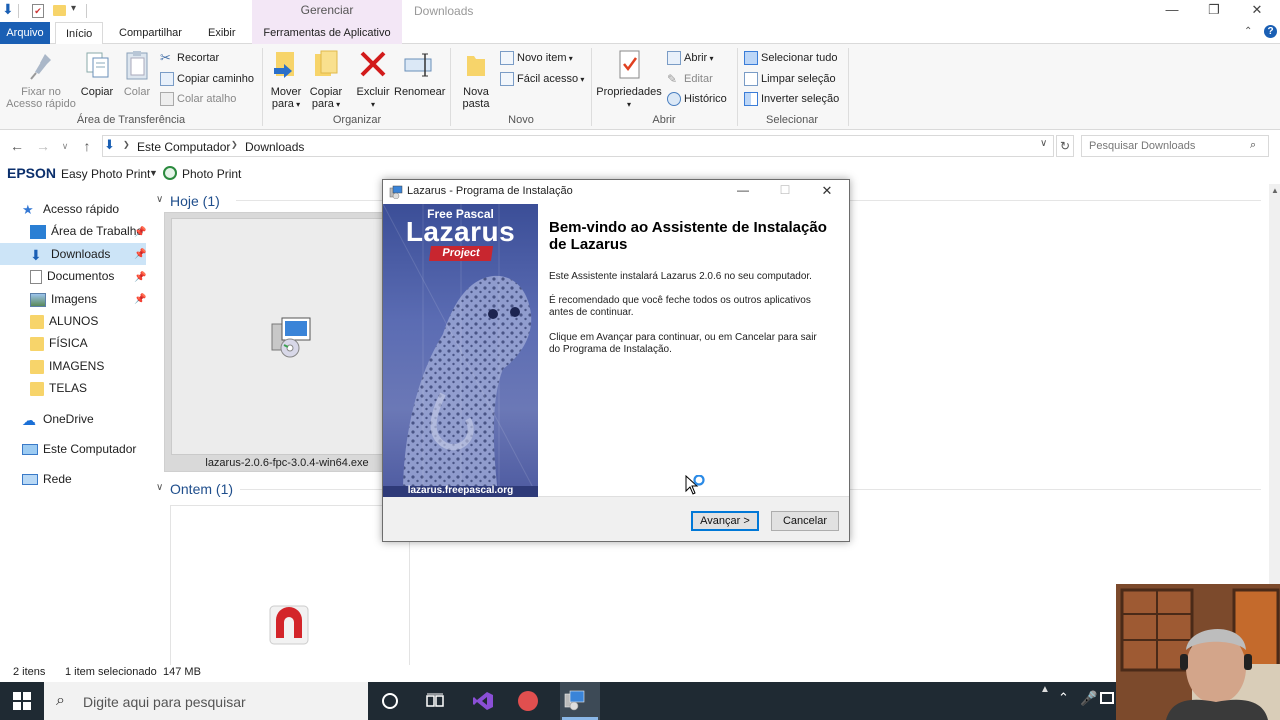  What do you see at coordinates (8, 9) in the screenshot?
I see `down-arrow-icon: ⬇` at bounding box center [8, 9].